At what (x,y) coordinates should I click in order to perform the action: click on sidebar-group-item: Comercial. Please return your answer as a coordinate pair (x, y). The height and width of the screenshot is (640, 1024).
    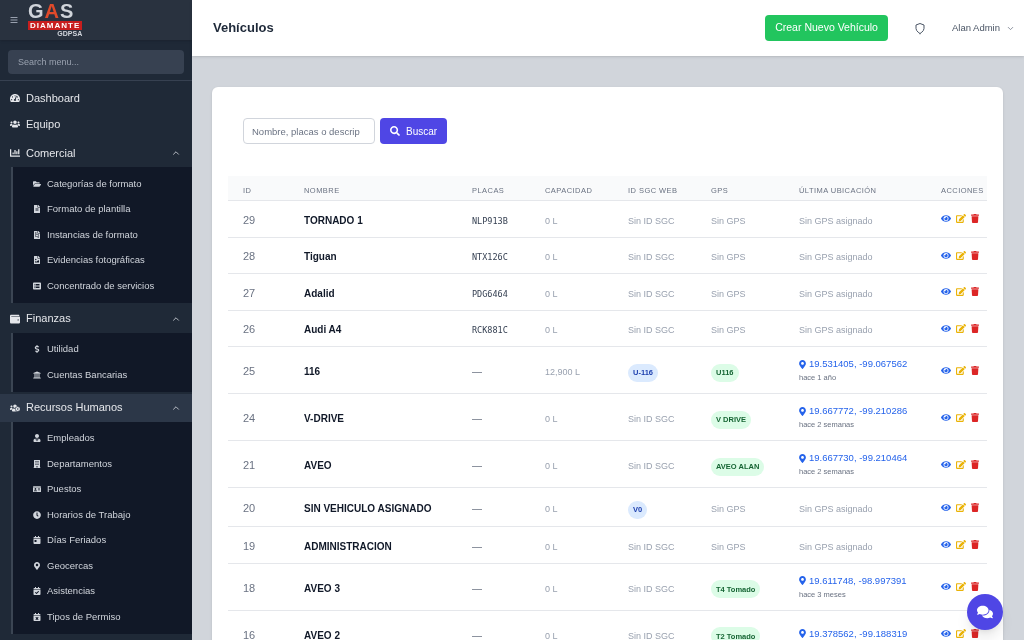
    Looking at the image, I should click on (96, 153).